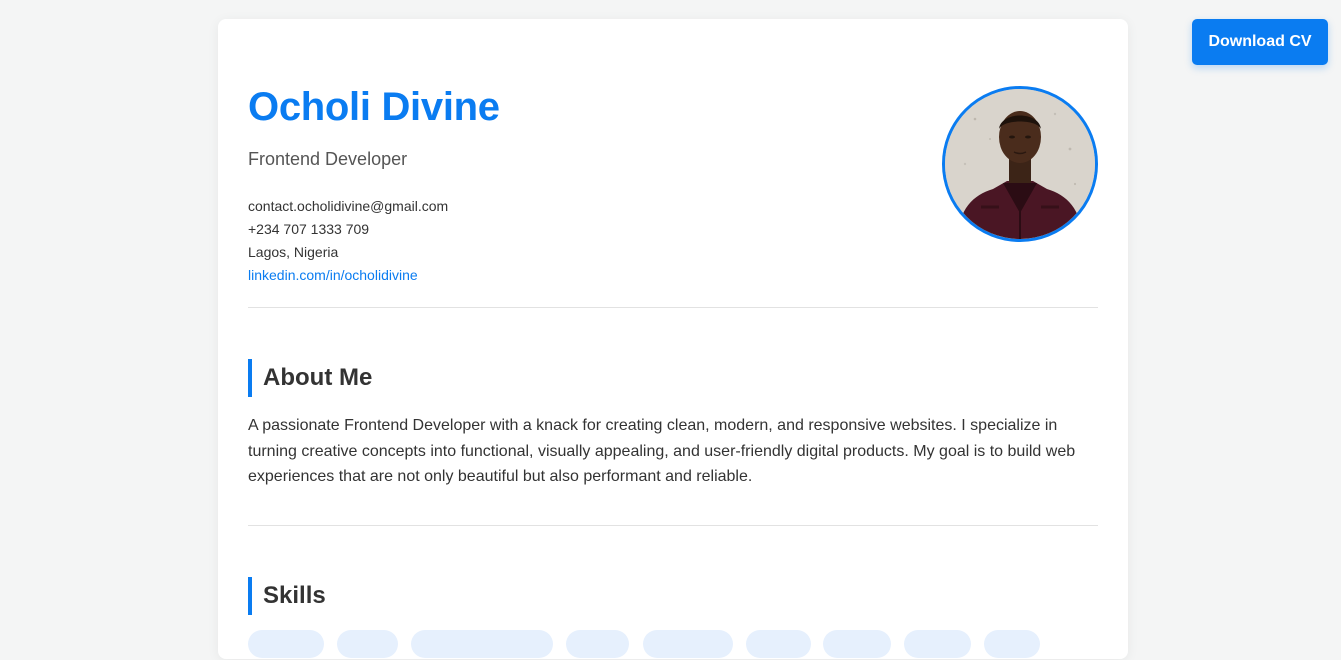 The width and height of the screenshot is (1341, 660). Describe the element at coordinates (333, 275) in the screenshot. I see `contact-linkedin-link: linkedin.com/in/ocholidivine` at that location.